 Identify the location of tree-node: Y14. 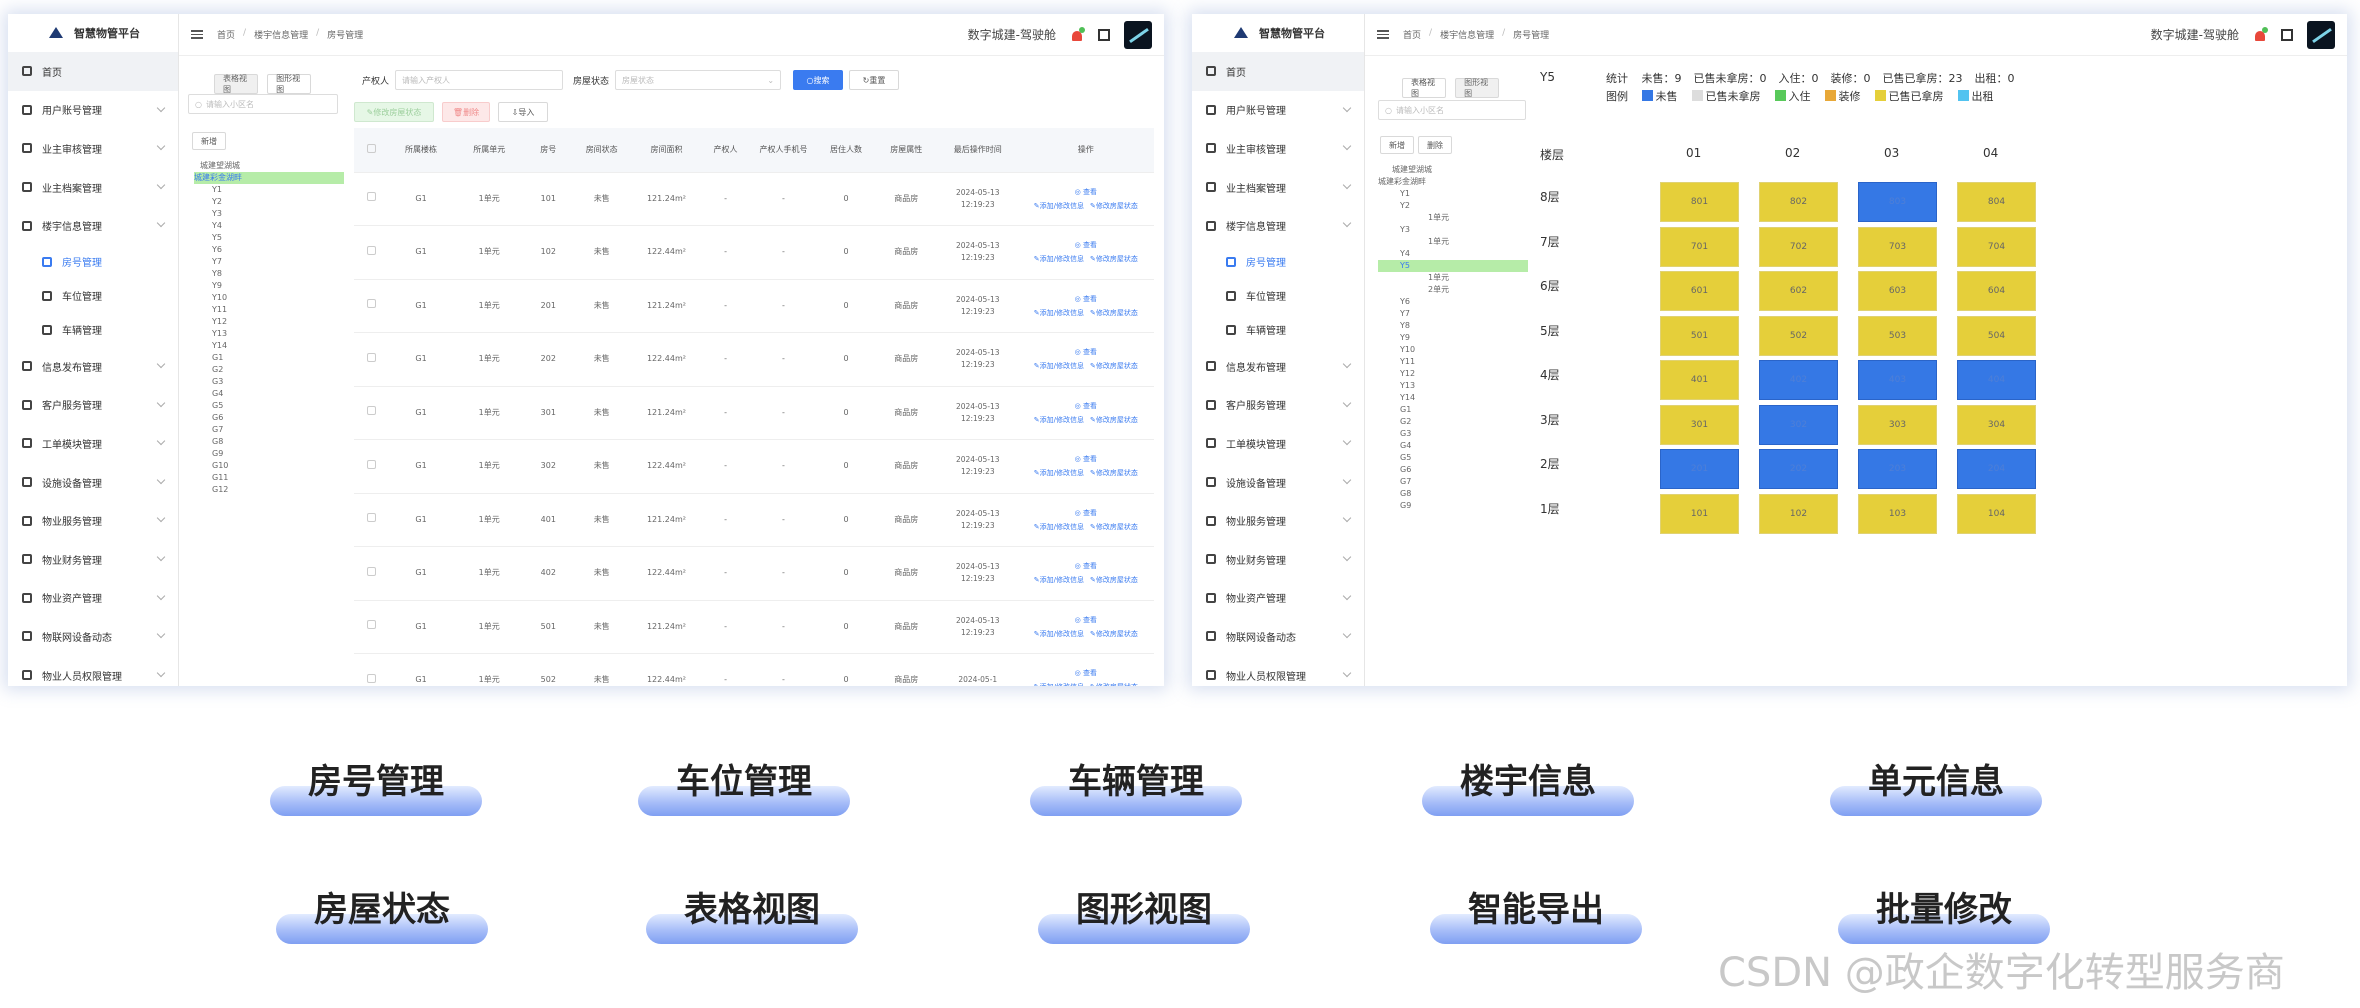
(269, 346).